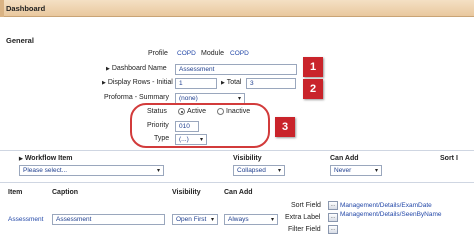 The image size is (474, 244). I want to click on type-select: (...) ▾, so click(191, 139).